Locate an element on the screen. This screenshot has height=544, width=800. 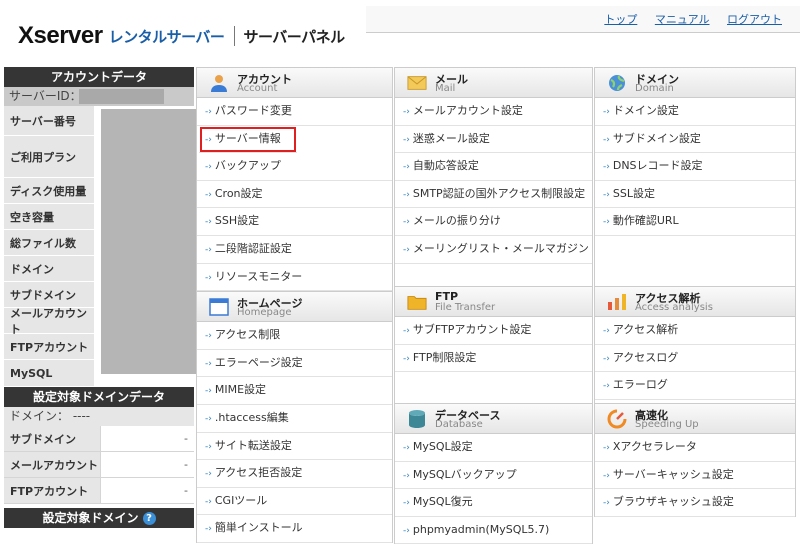
menu-error-page: -› エラーページ設定 is located at coordinates (294, 364).